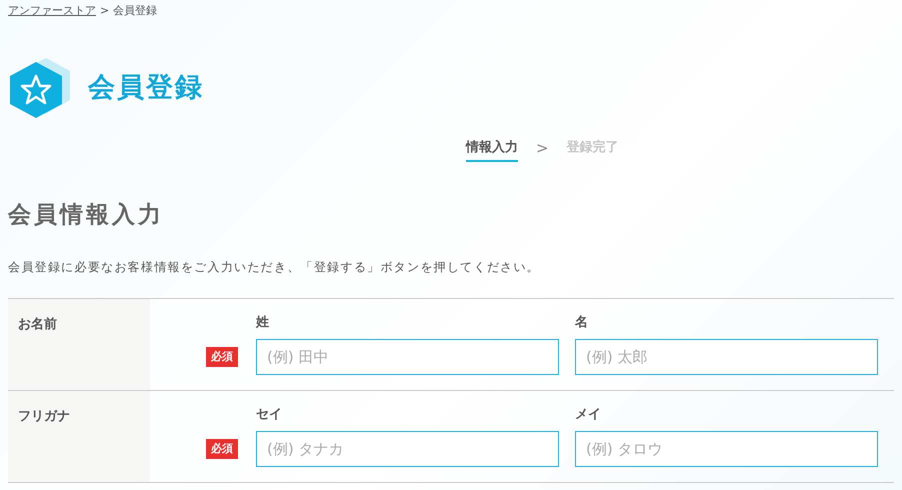 The width and height of the screenshot is (902, 490). What do you see at coordinates (79, 344) in the screenshot?
I see `row-label: お名前` at bounding box center [79, 344].